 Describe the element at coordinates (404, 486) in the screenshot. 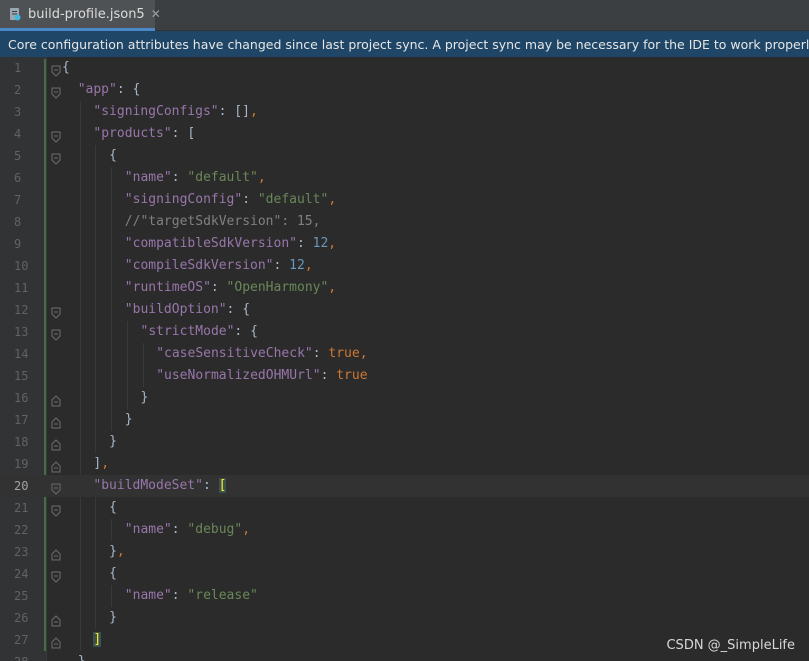

I see `code-line: 20 "buildModeSet": [` at that location.